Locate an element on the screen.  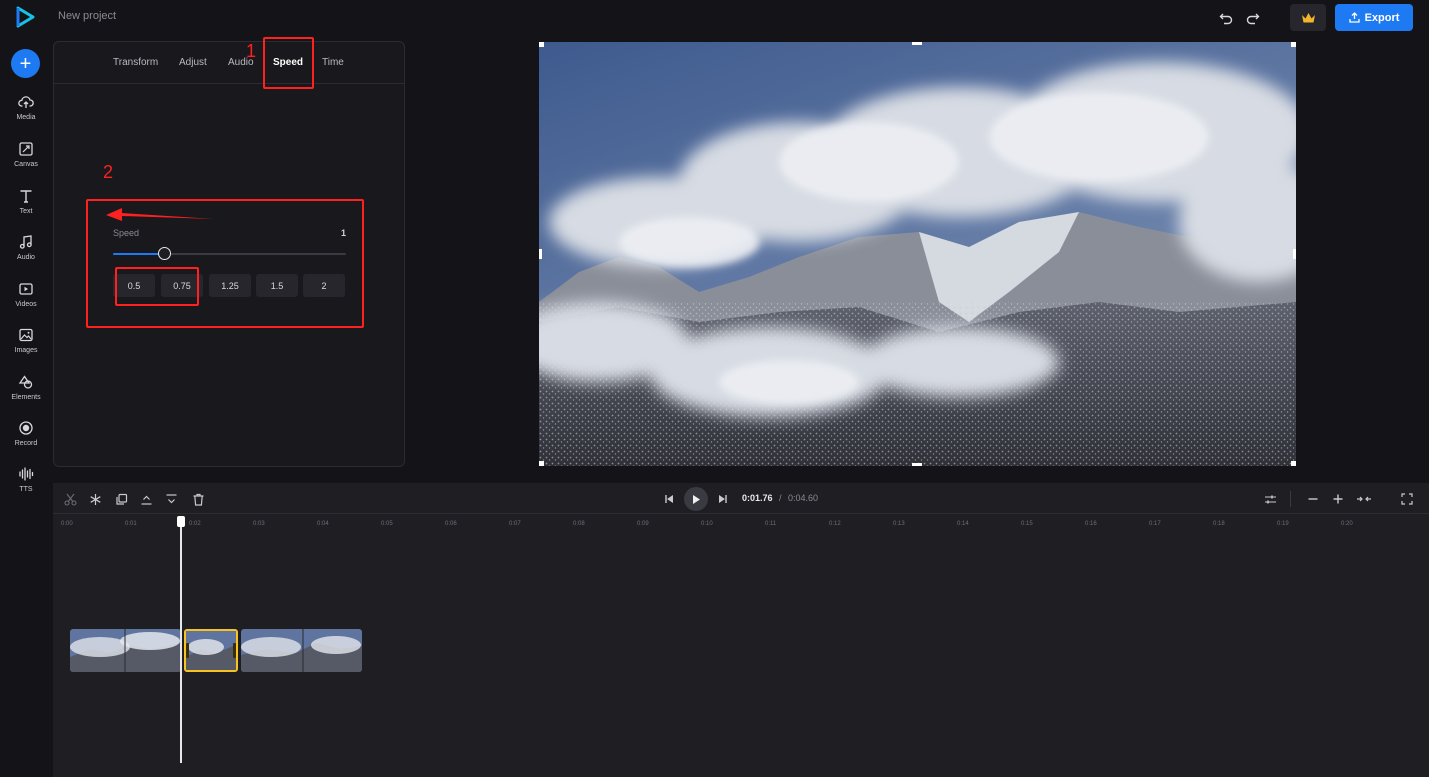
sidebar-item-label: Media is located at coordinates (26, 117).